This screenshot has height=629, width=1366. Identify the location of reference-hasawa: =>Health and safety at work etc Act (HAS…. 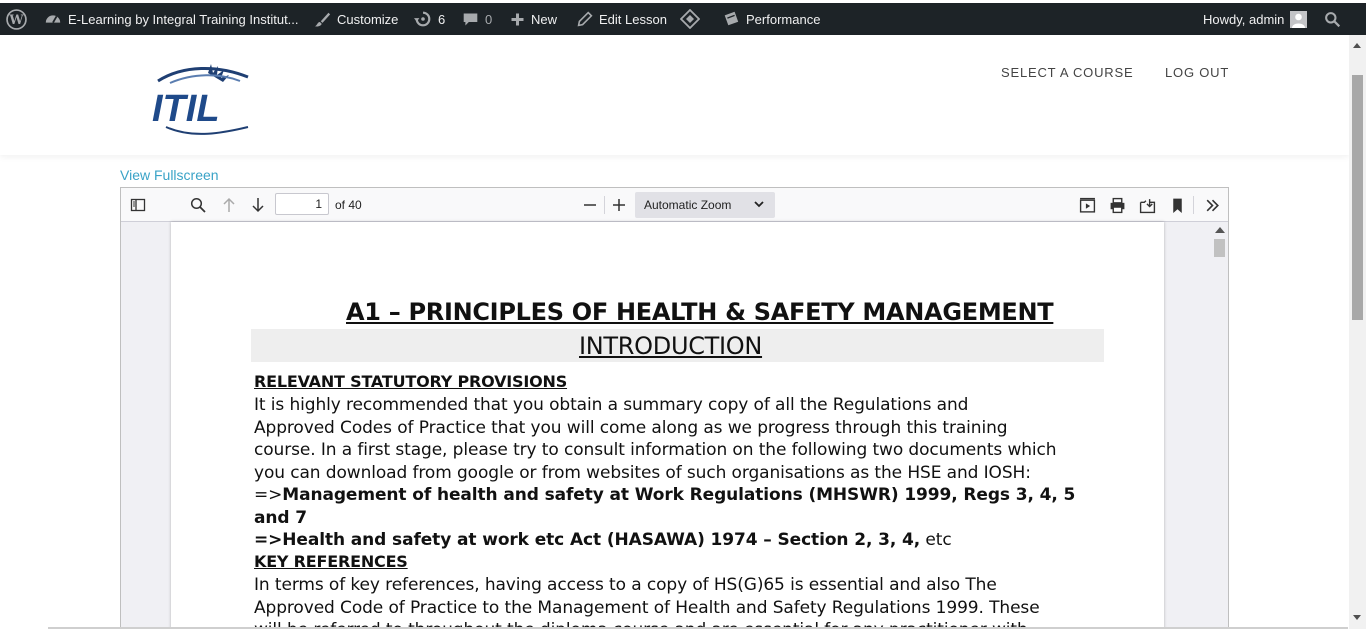
(587, 540).